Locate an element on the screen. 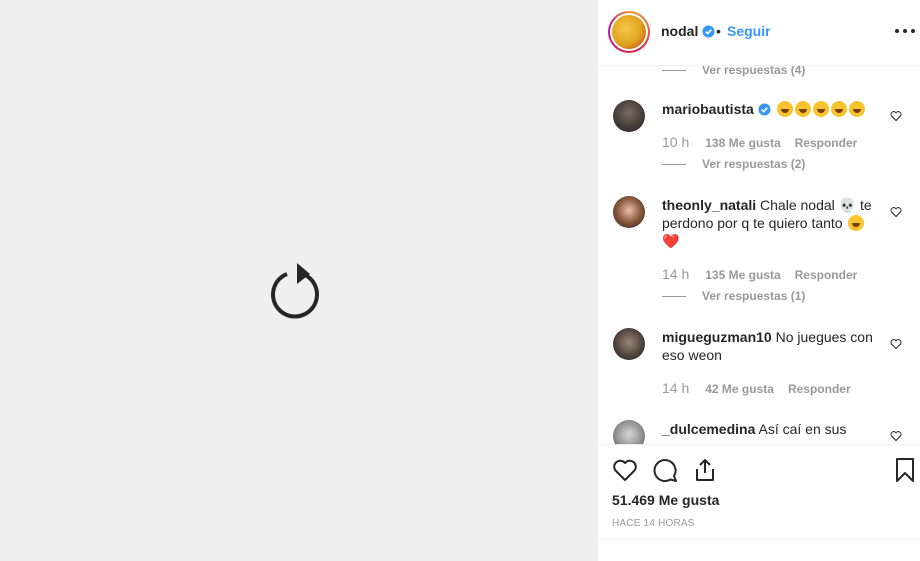  comment-meta: 14 h 135 Me gusta Responder is located at coordinates (766, 274).